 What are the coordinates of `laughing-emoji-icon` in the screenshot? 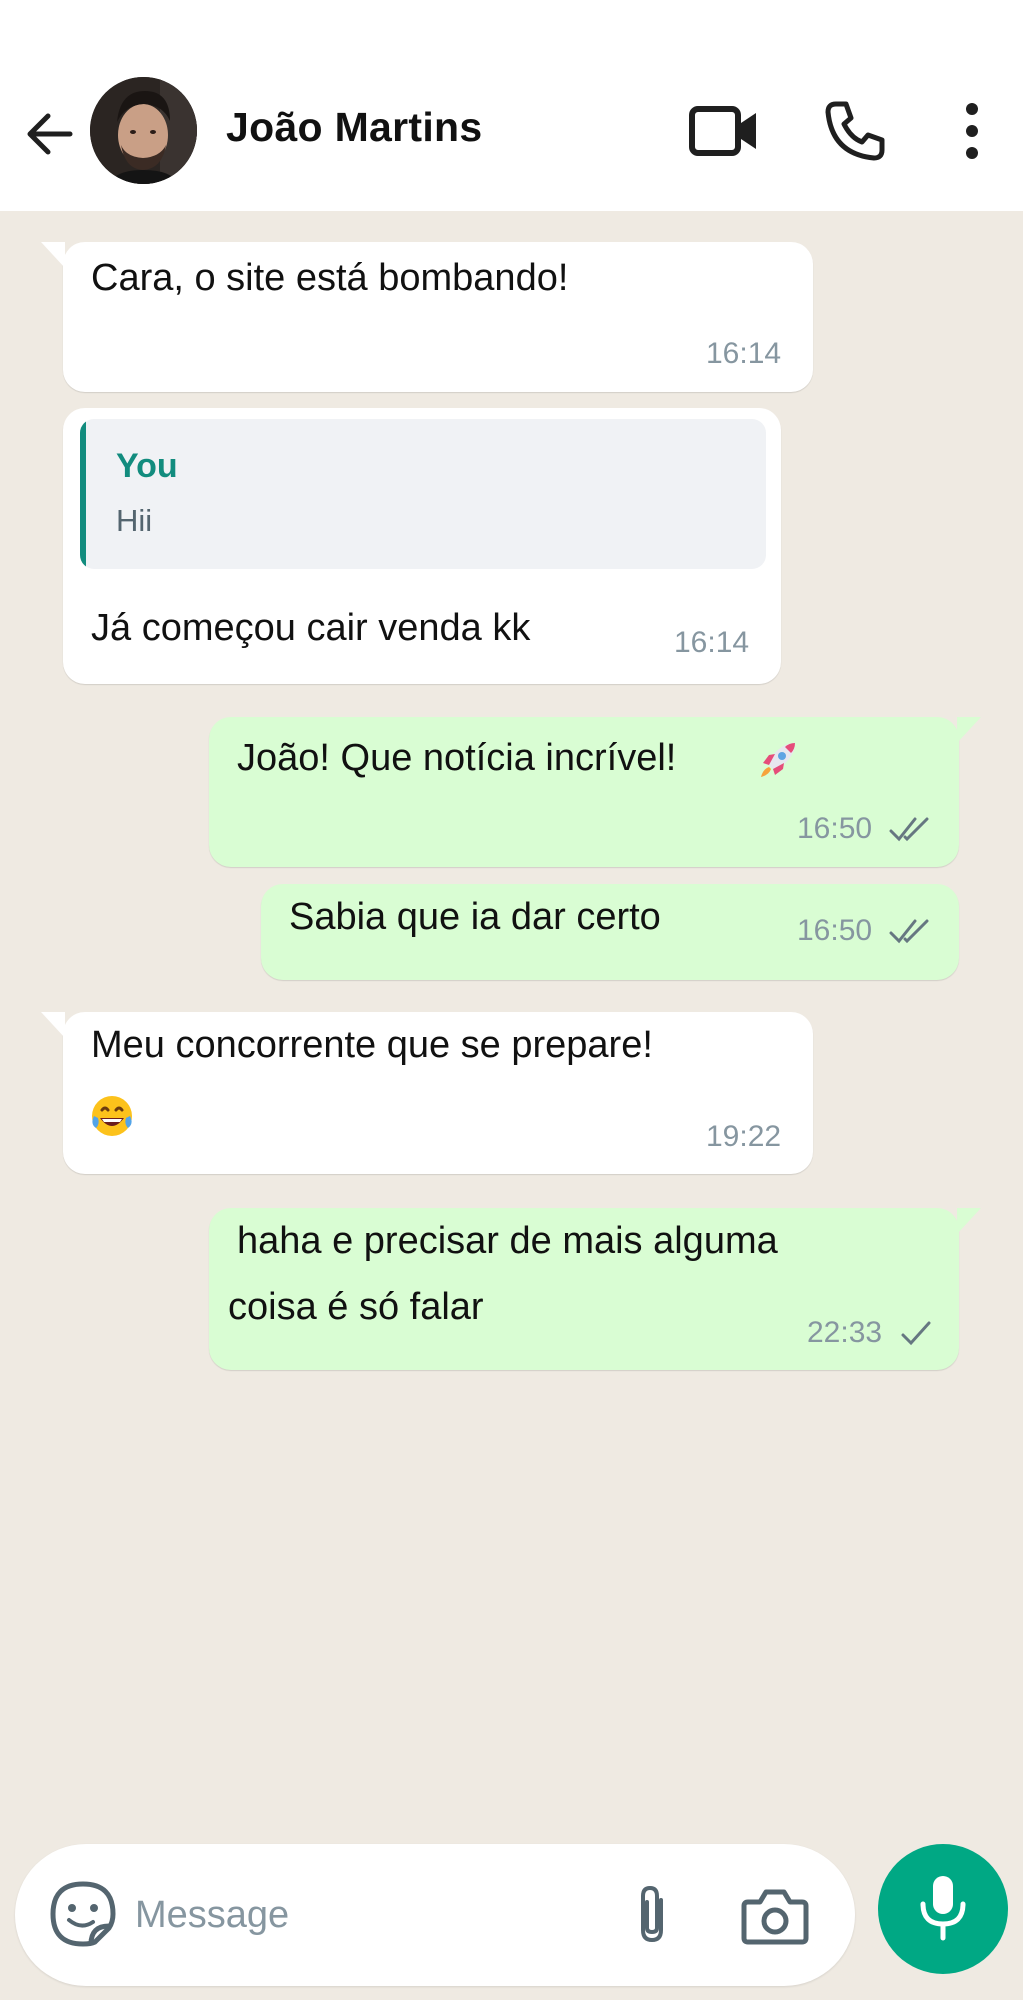 It's located at (112, 1118).